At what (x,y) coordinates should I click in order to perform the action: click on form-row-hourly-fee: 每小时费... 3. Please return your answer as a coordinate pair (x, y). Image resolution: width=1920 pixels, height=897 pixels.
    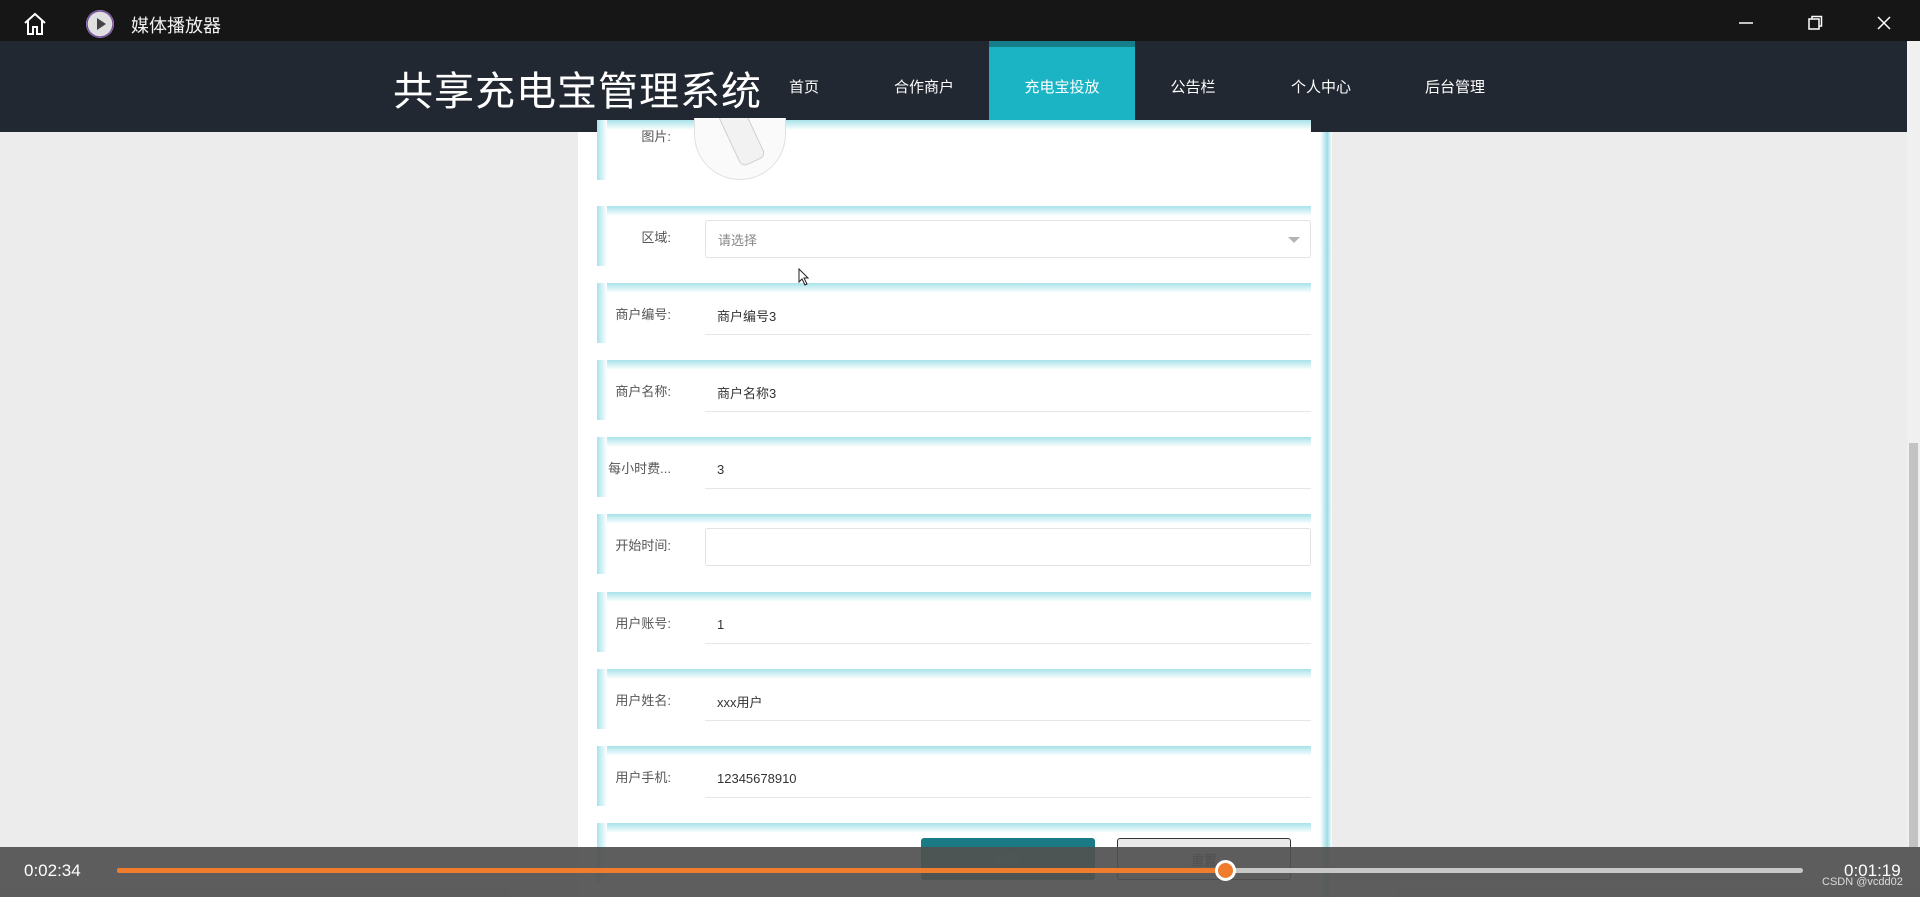
    Looking at the image, I should click on (954, 467).